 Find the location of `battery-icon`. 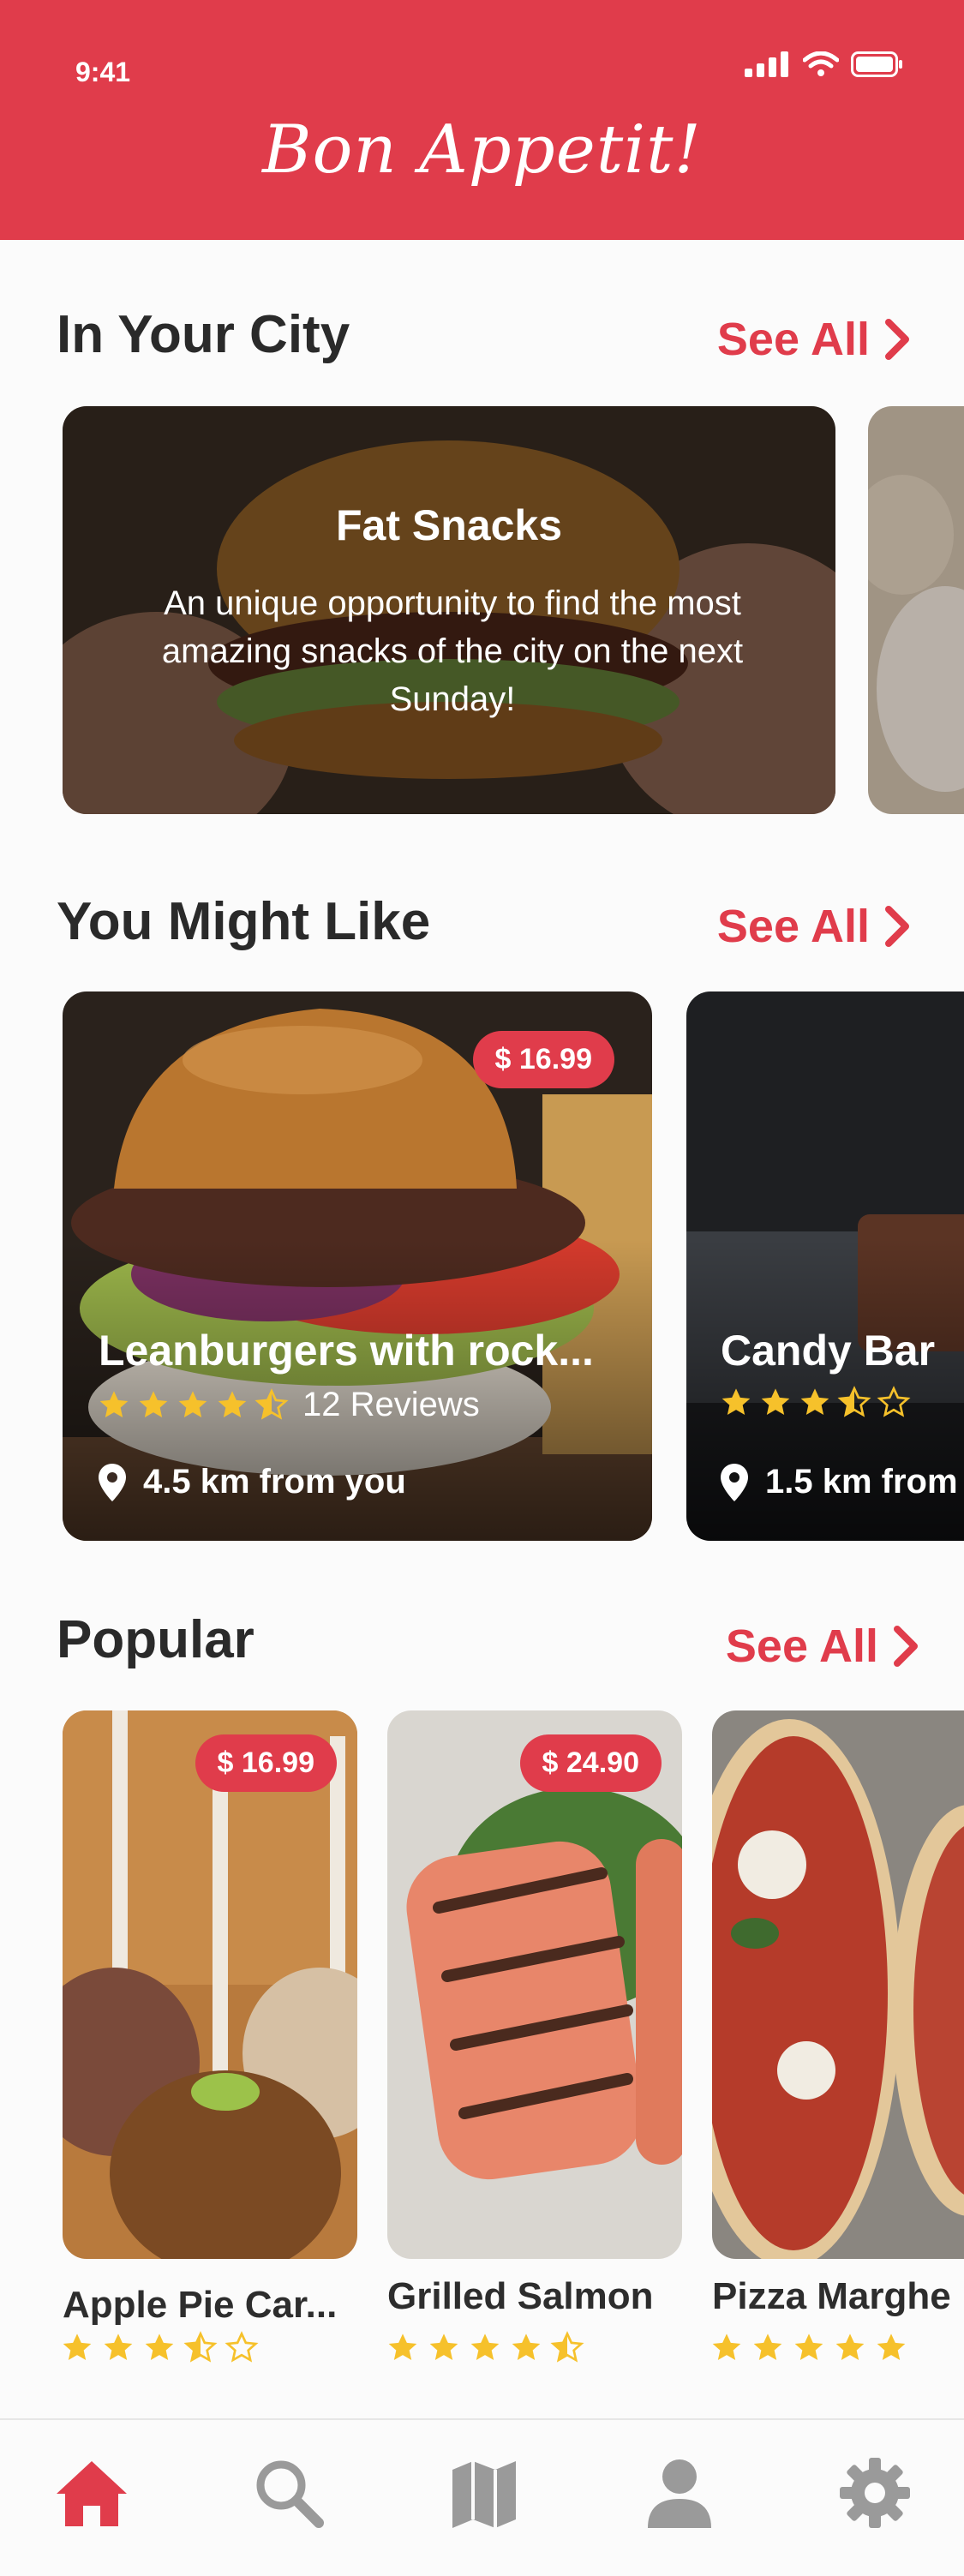

battery-icon is located at coordinates (877, 64).